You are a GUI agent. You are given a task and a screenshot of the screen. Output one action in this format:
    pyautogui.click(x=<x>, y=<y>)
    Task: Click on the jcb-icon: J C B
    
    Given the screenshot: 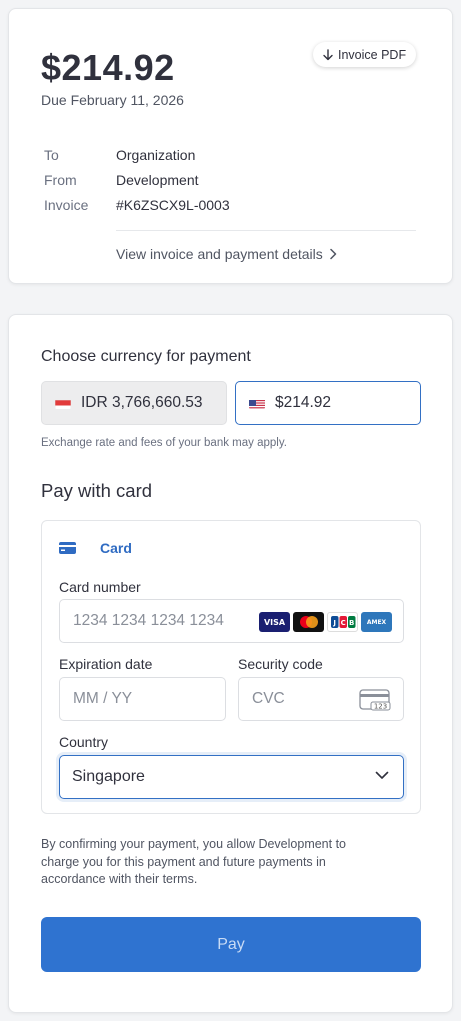 What is the action you would take?
    pyautogui.click(x=342, y=622)
    